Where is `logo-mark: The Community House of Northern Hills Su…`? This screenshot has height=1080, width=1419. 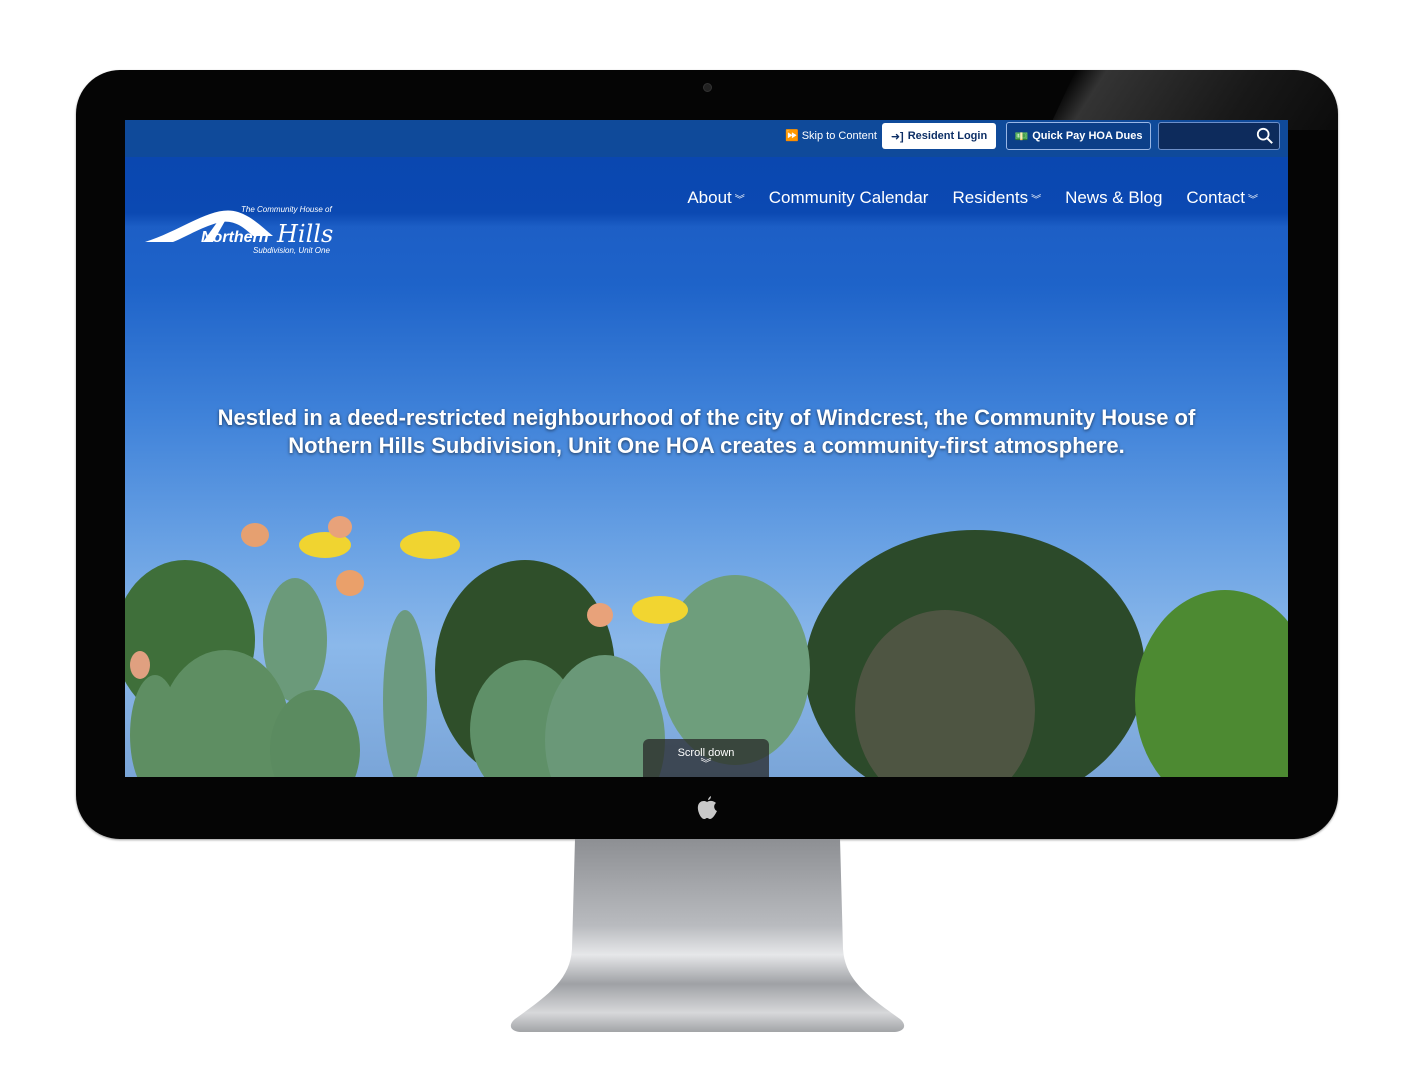
logo-mark: The Community House of Northern Hills Su… is located at coordinates (239, 230).